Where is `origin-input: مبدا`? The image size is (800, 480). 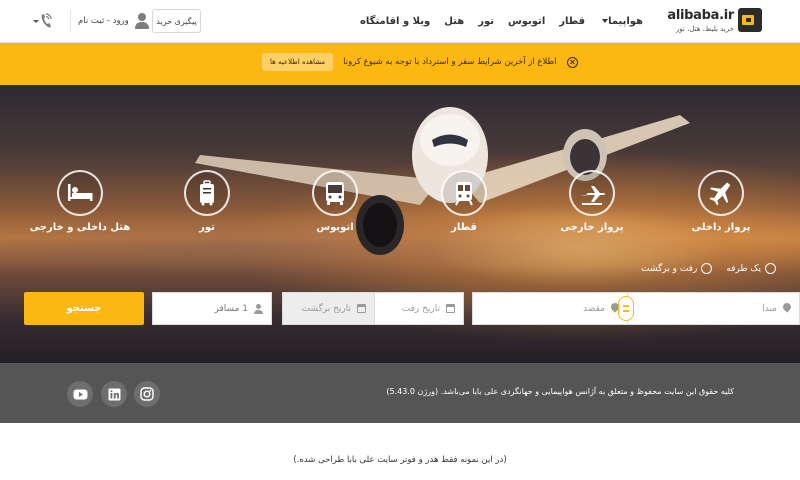
origin-input: مبدا is located at coordinates (713, 308).